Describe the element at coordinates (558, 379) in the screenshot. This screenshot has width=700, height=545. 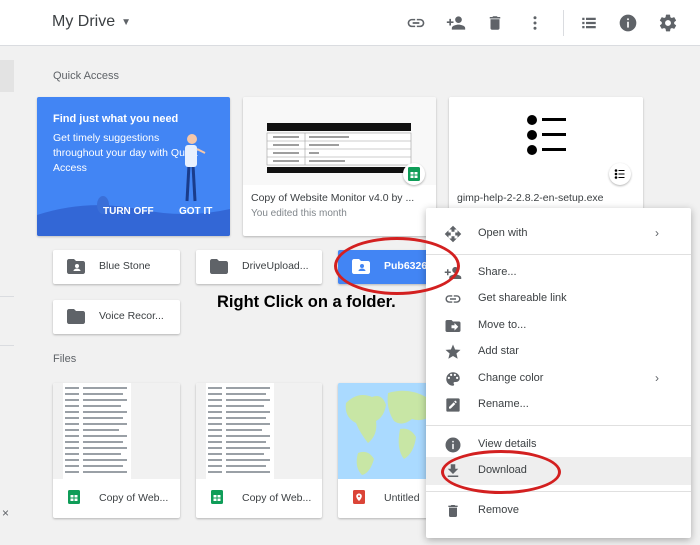
I see `menu-item-change-color: Change color ›` at that location.